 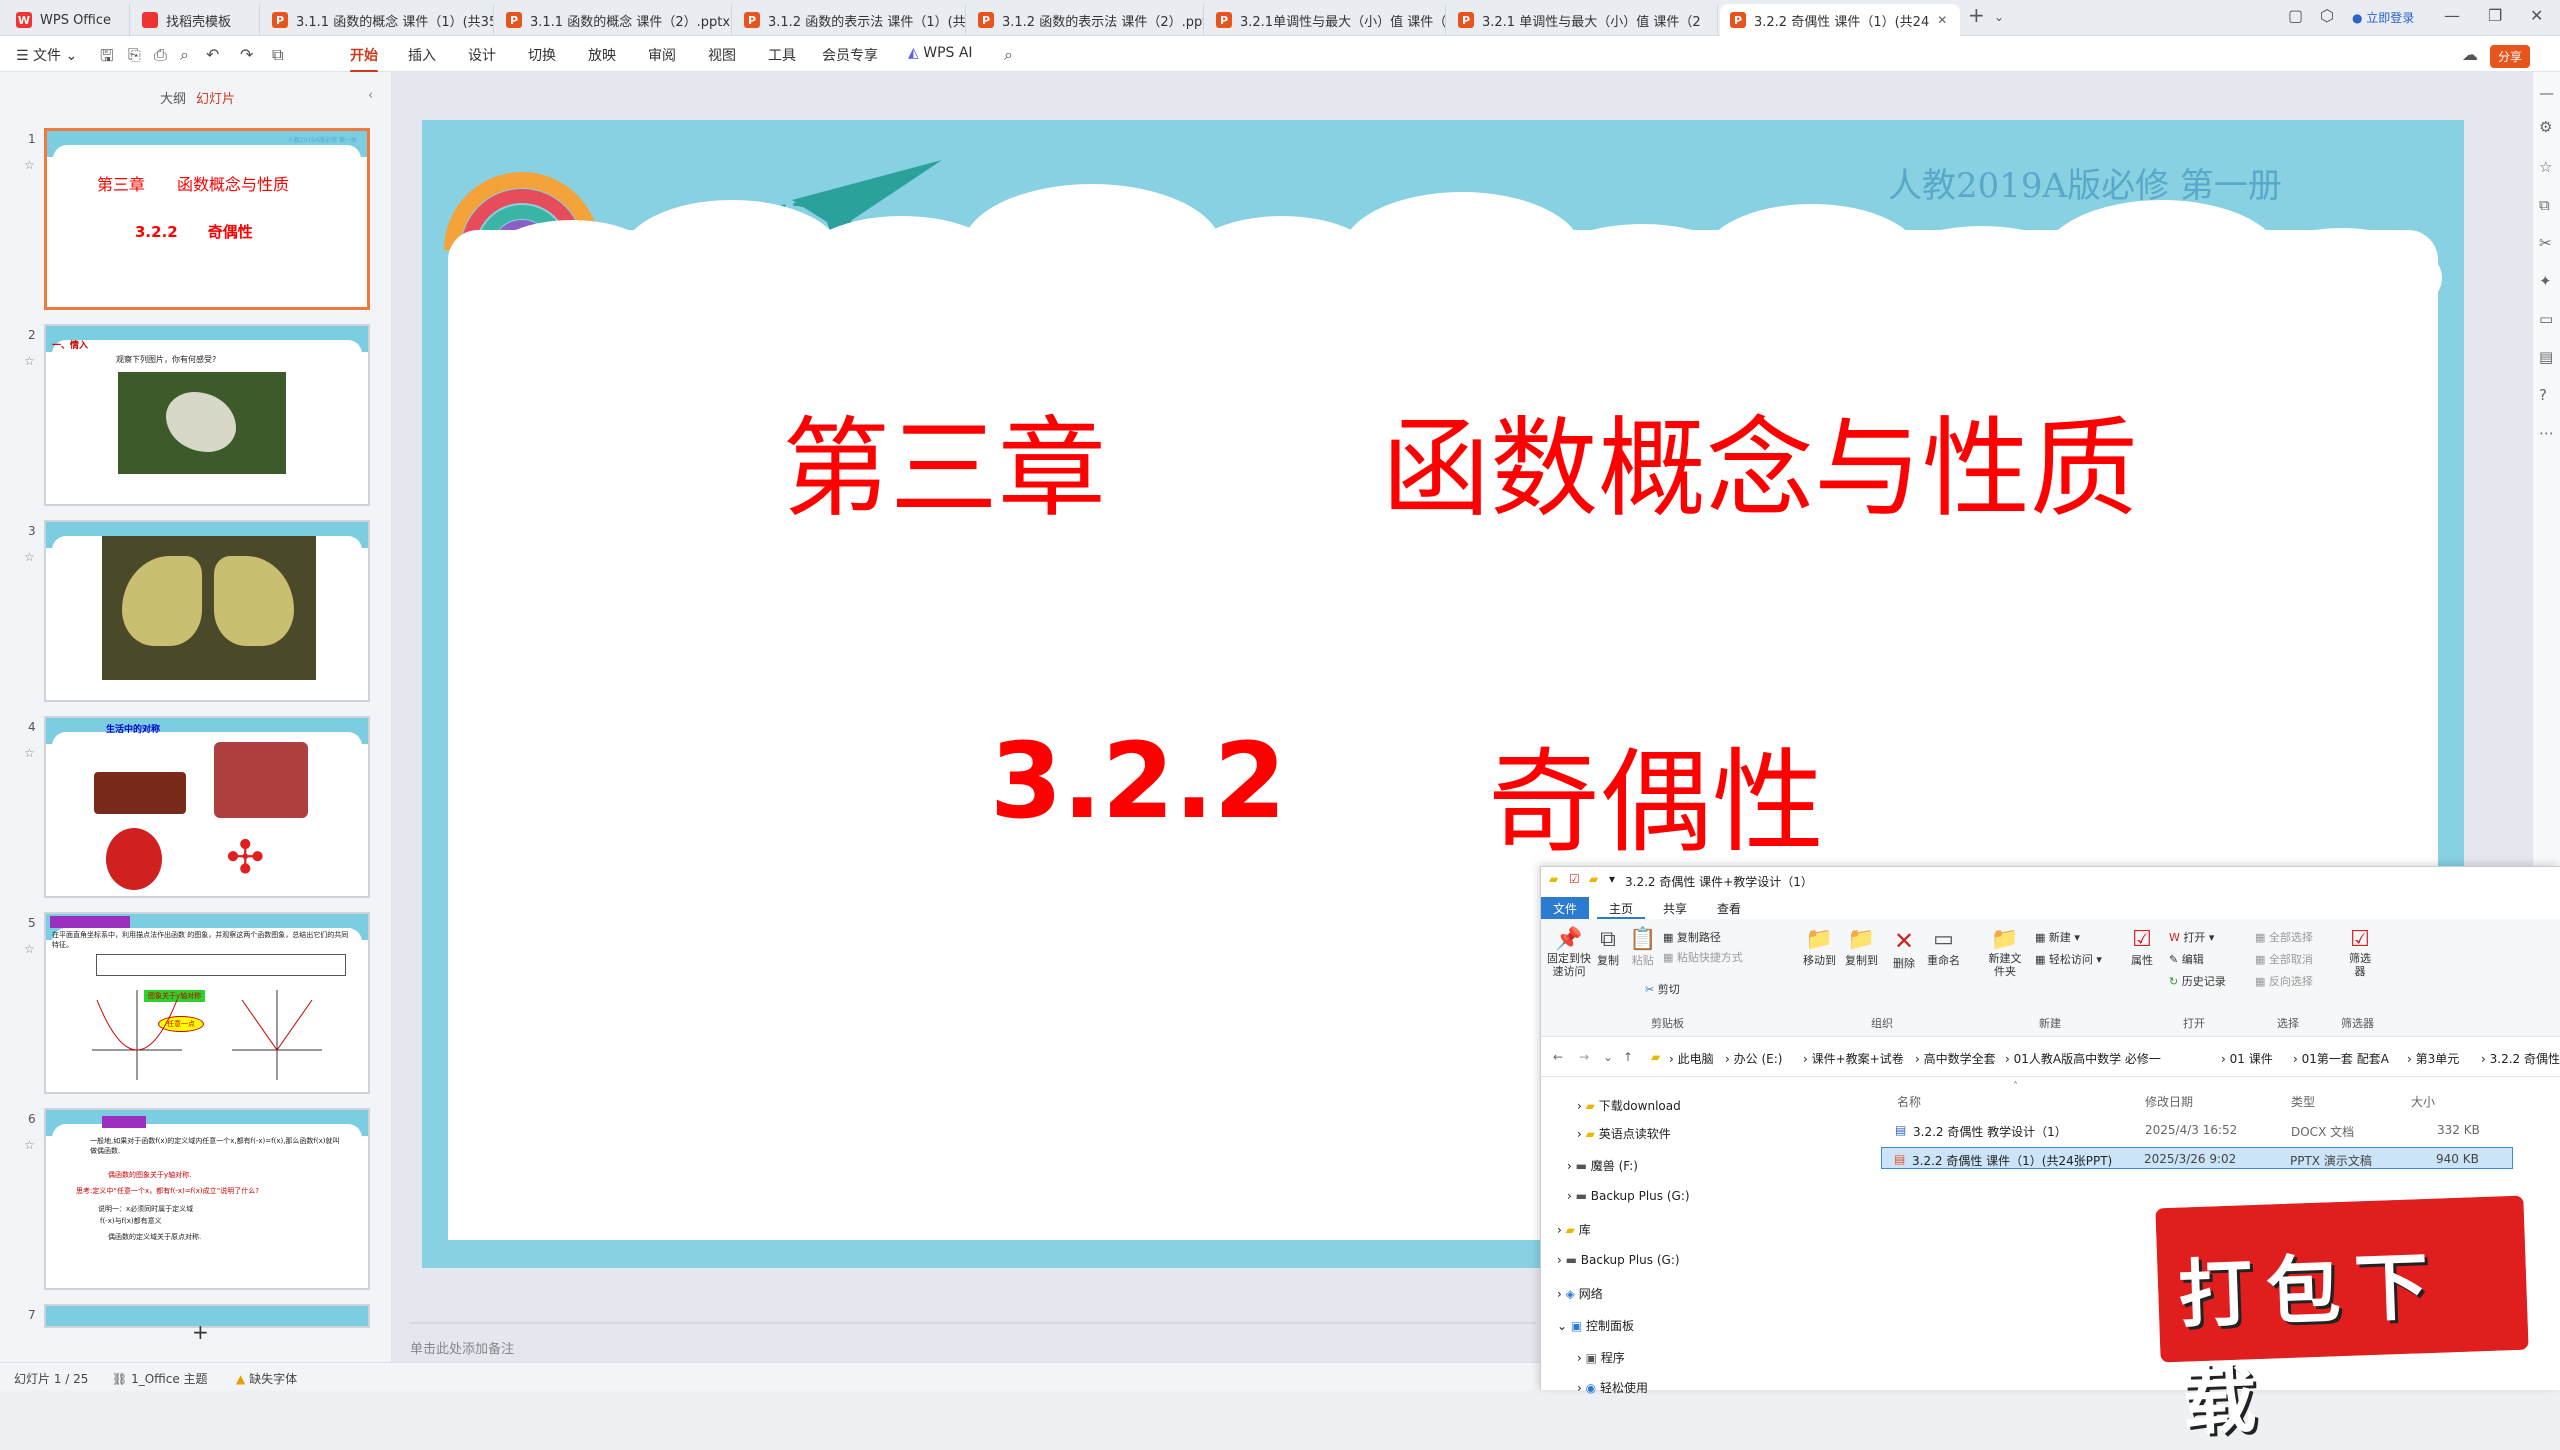 I want to click on minus-icon: —, so click(x=2546, y=93).